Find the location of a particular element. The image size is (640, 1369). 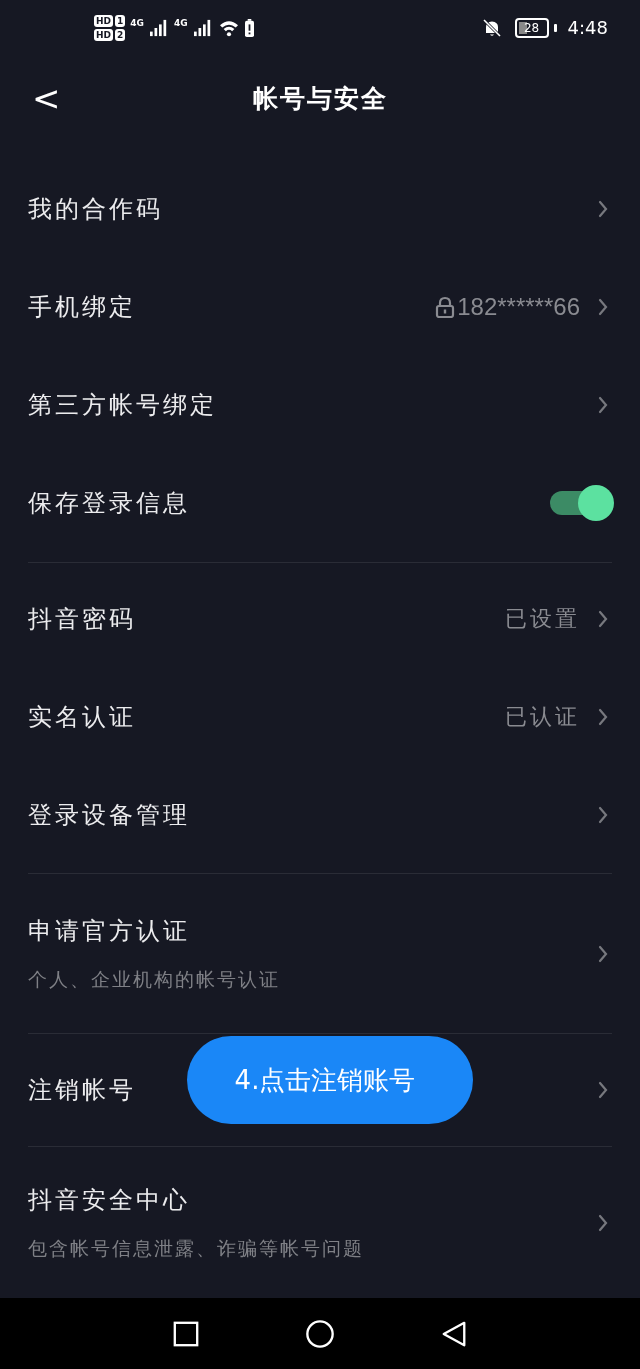

sim-slot: 2 is located at coordinates (120, 34).